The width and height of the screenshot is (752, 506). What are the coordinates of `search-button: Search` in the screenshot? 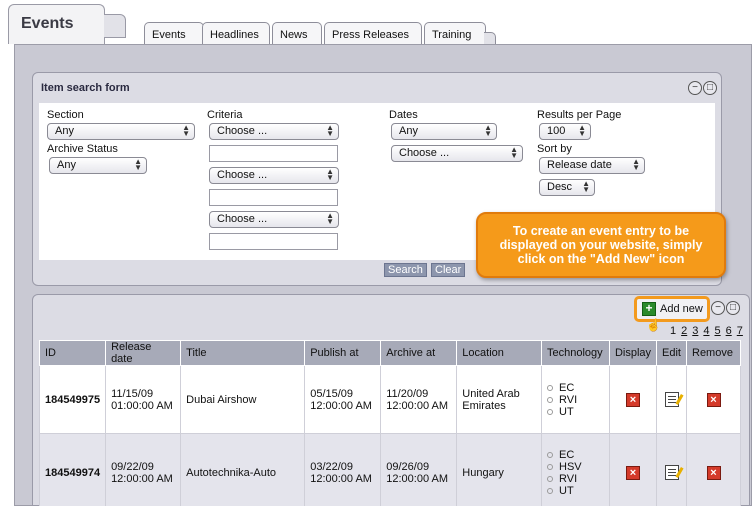 It's located at (405, 270).